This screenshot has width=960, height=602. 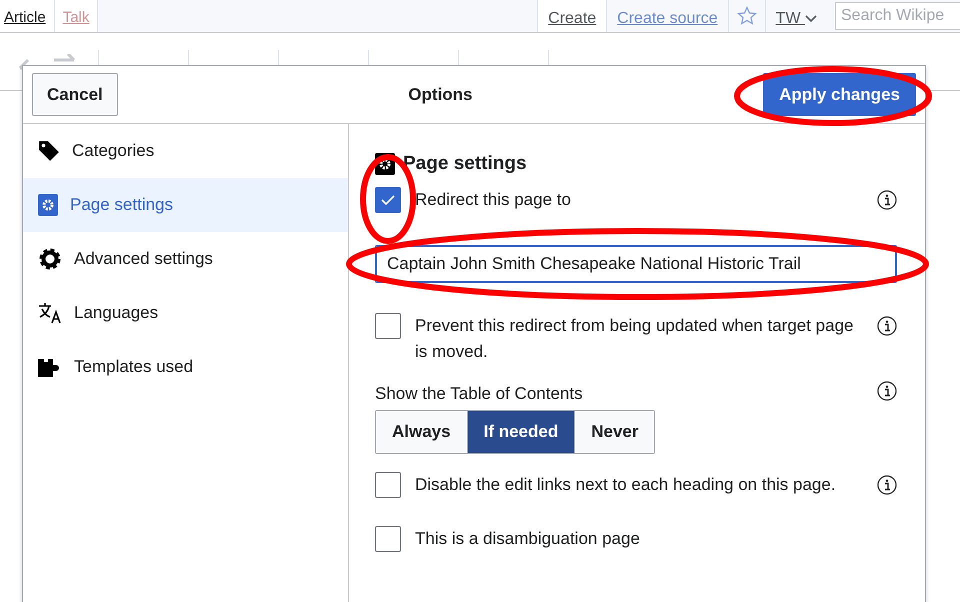 I want to click on toggle-option: If needed, so click(x=522, y=431).